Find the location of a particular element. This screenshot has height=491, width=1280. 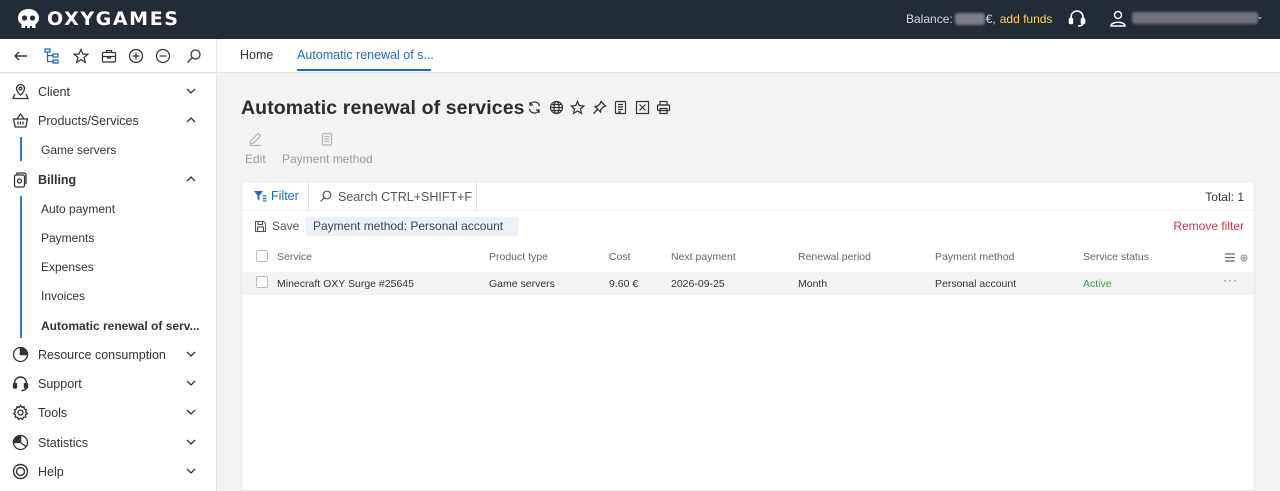

column-header-renewal-period: Renewal period is located at coordinates (834, 257).